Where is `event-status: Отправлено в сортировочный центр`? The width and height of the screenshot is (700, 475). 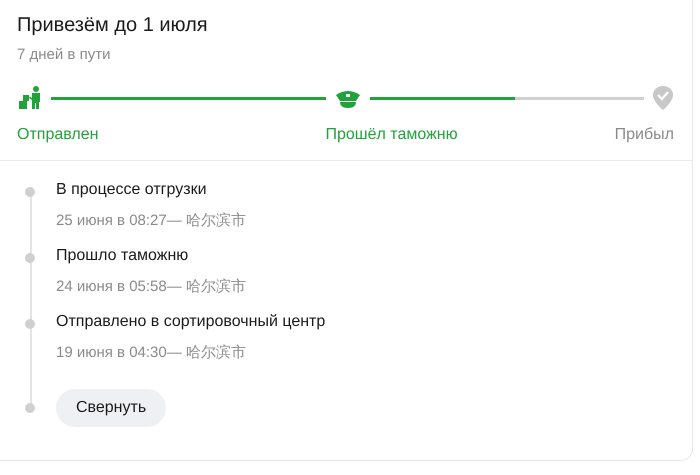
event-status: Отправлено в сортировочный центр is located at coordinates (191, 322).